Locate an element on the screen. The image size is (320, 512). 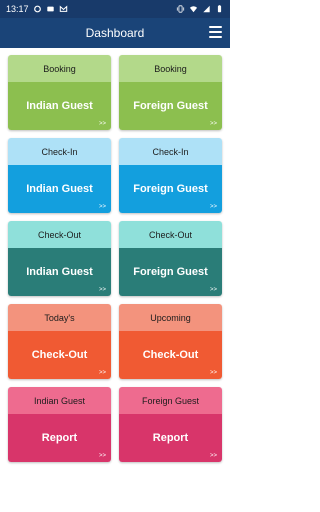
ring-icon is located at coordinates (37, 9).